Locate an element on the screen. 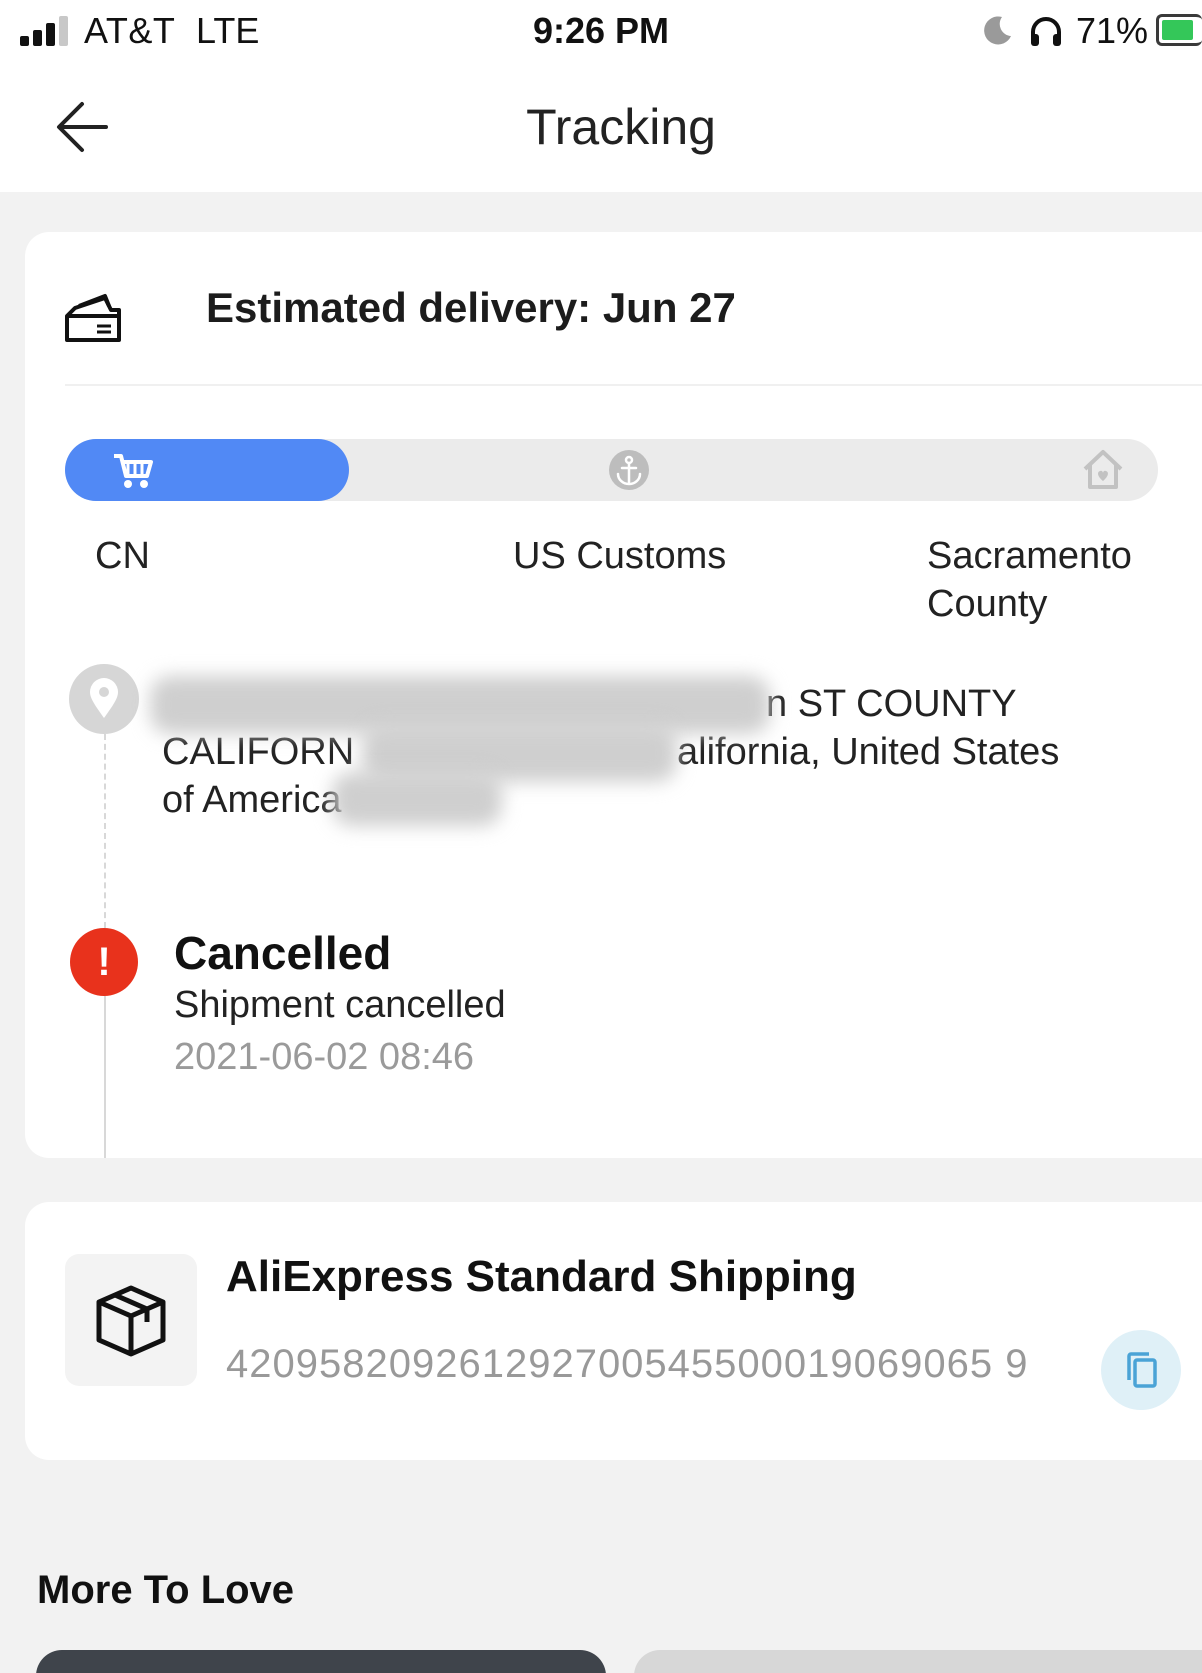 The image size is (1202, 1673). address-line-1: n ST COUNTY is located at coordinates (891, 704).